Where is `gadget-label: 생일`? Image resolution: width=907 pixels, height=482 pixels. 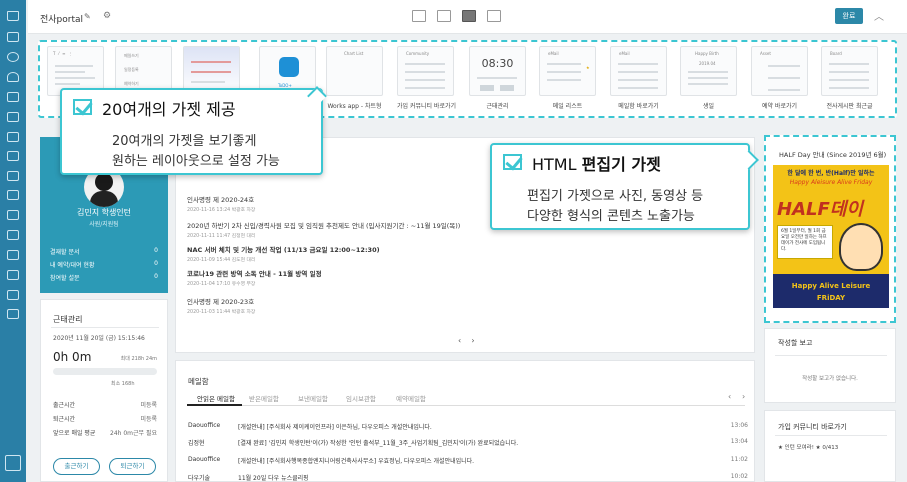
gadget-label: 생일 is located at coordinates (708, 106).